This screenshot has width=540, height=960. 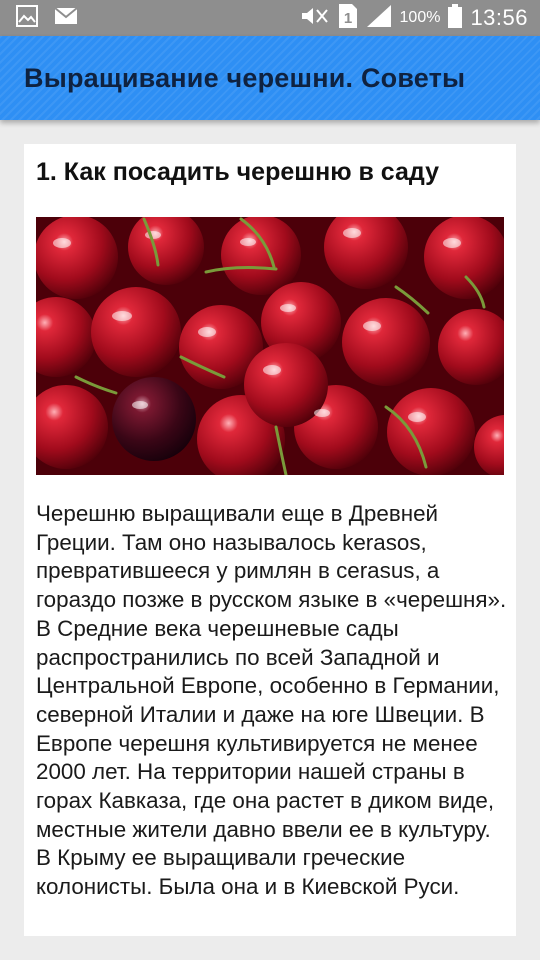 I want to click on svg-text: 1, so click(x=347, y=18).